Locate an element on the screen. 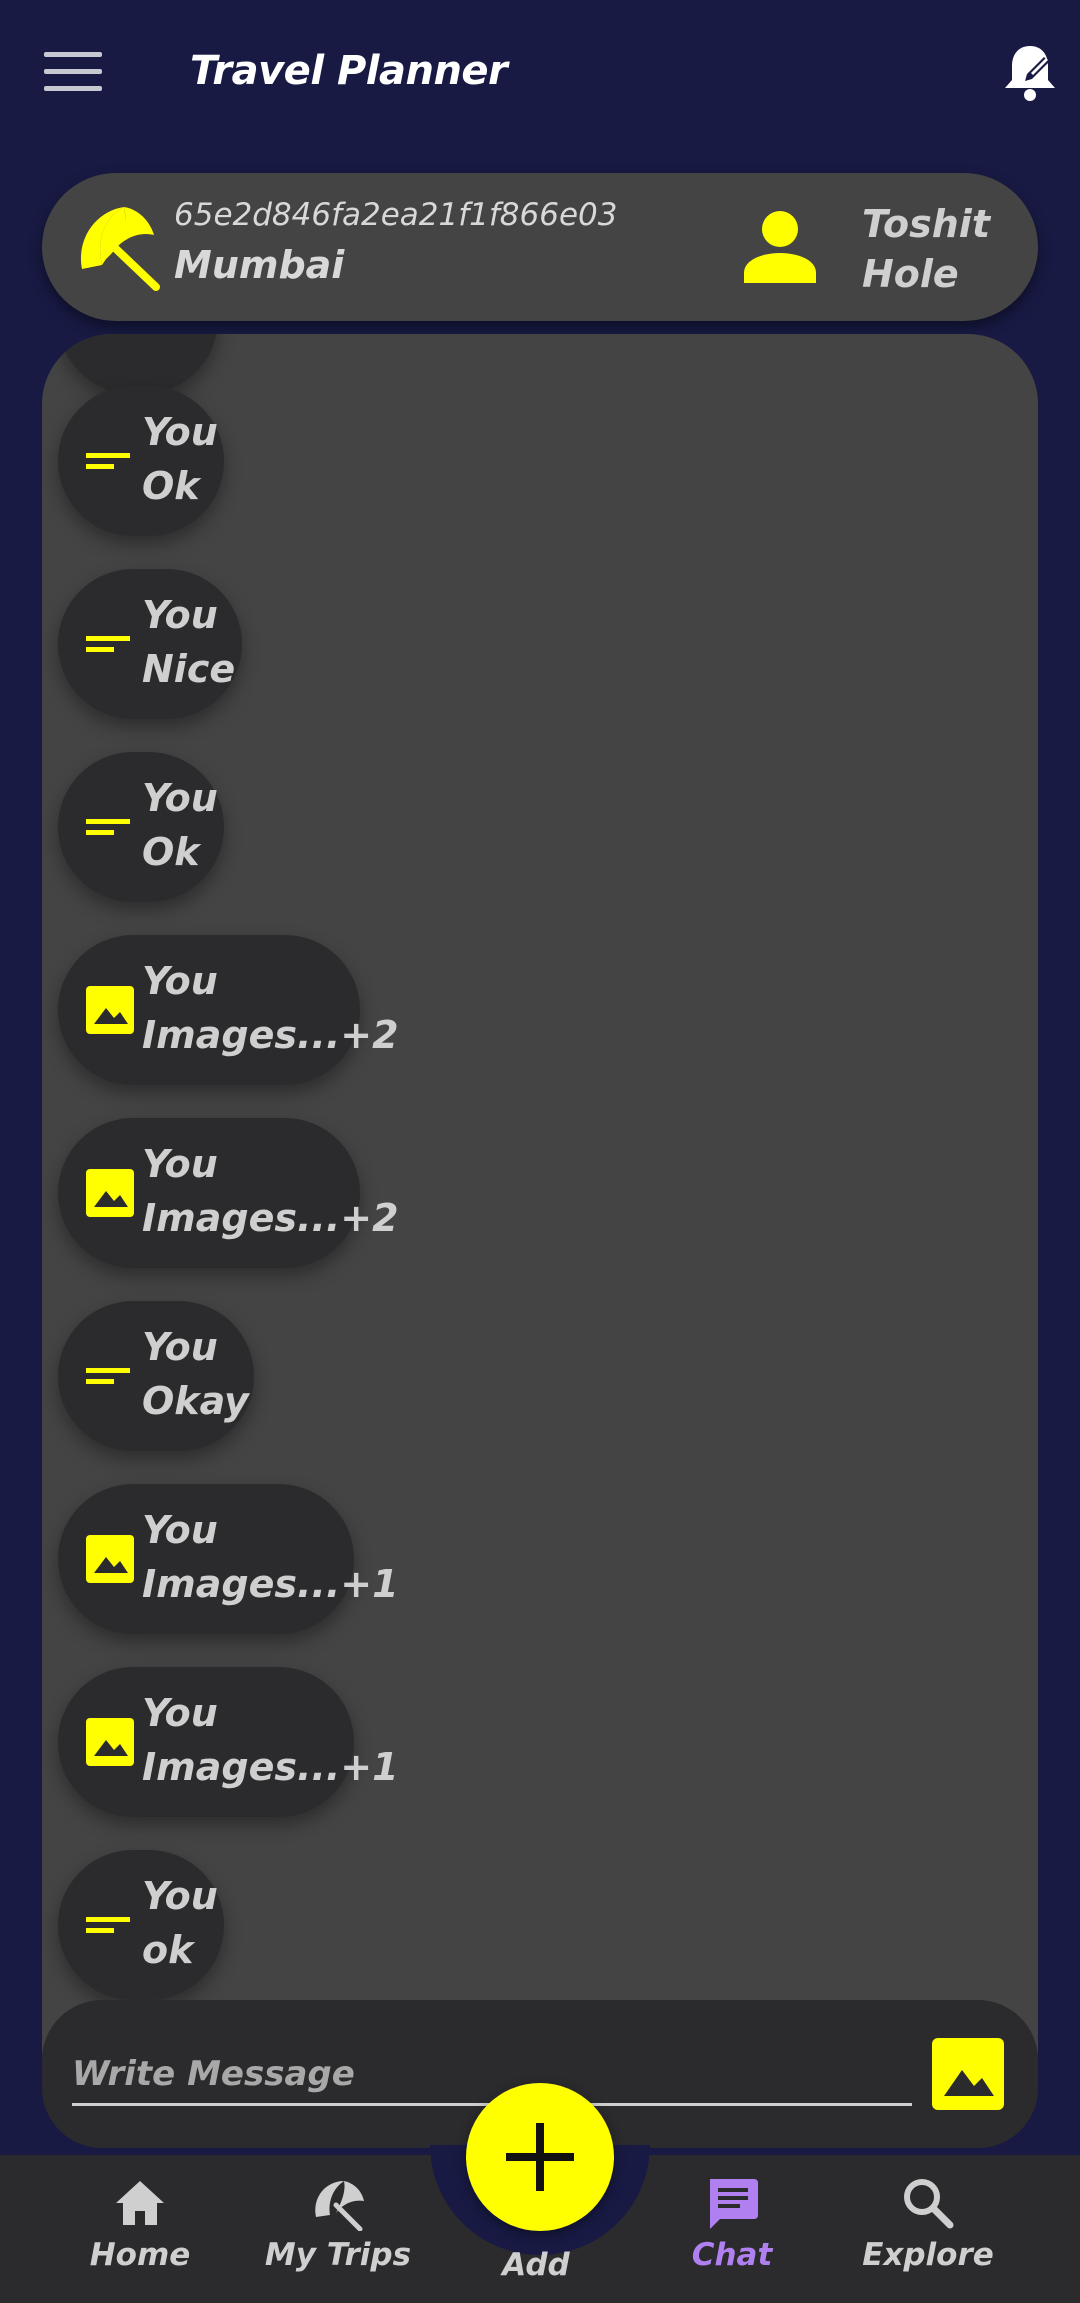  user-first-name: Toshit is located at coordinates (926, 224).